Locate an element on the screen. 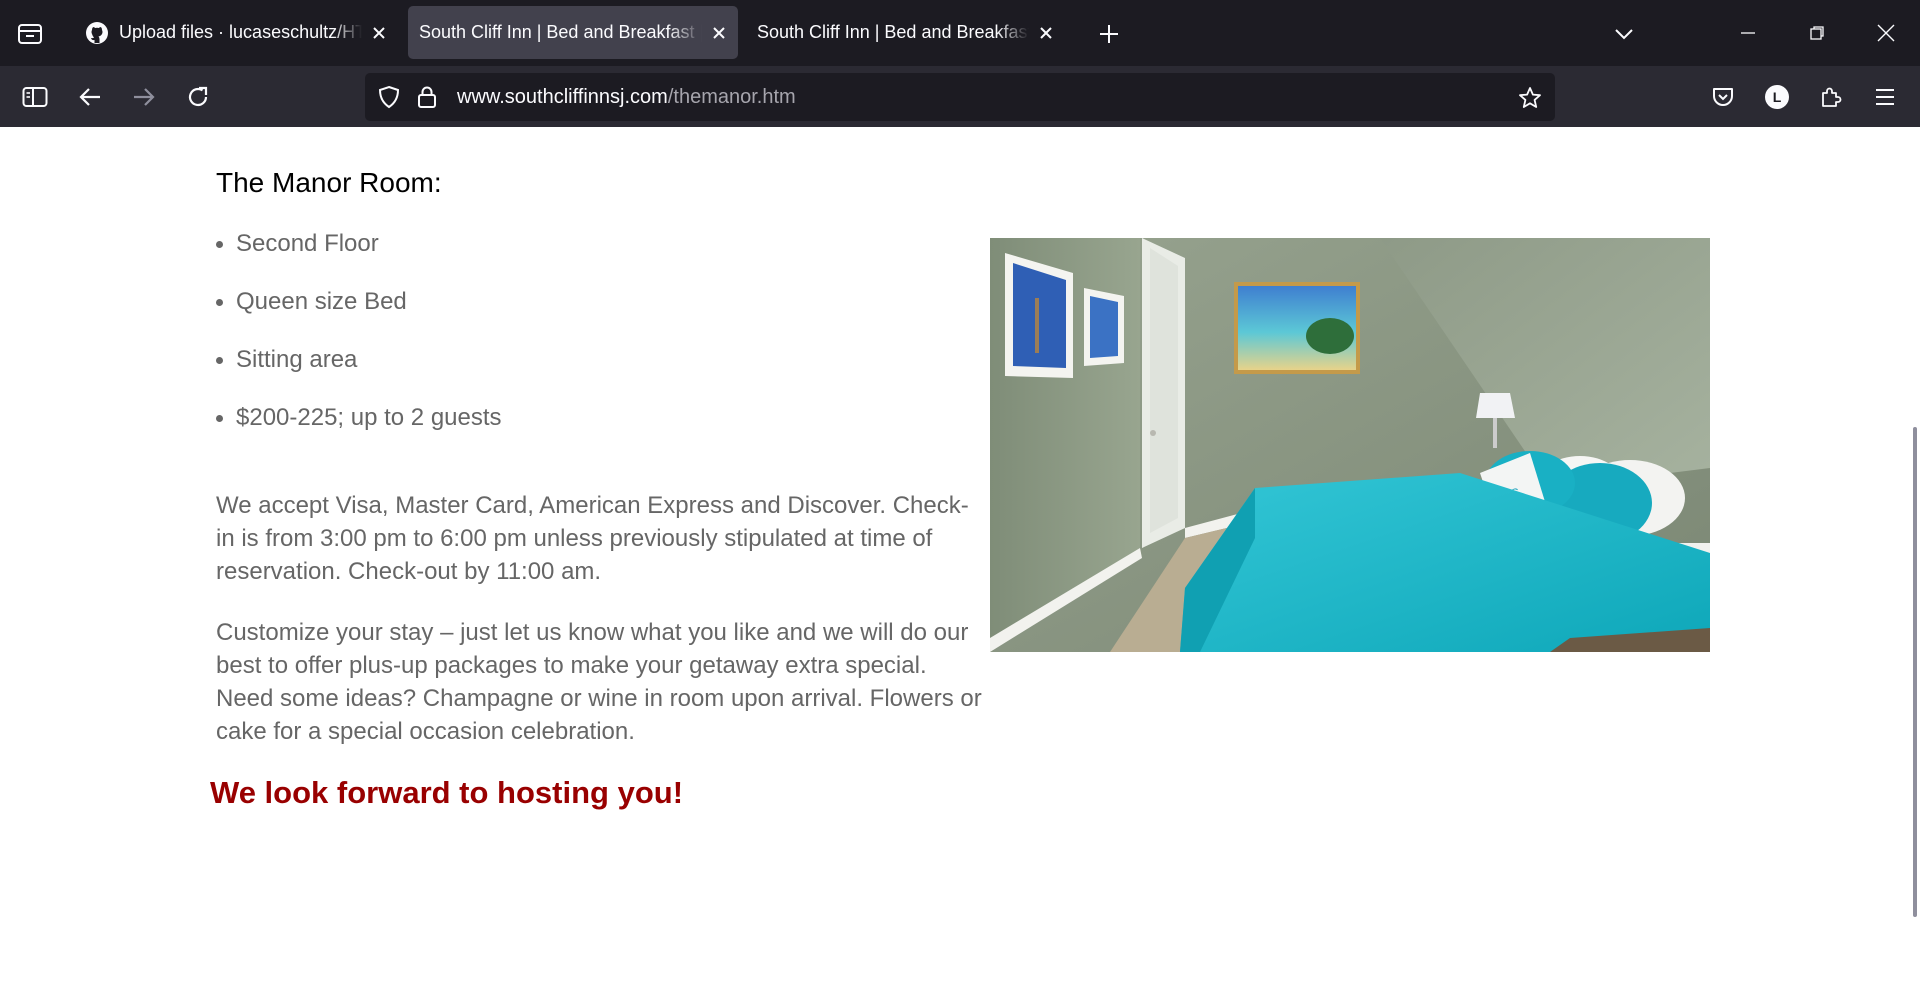  restore-icon is located at coordinates (1817, 33).